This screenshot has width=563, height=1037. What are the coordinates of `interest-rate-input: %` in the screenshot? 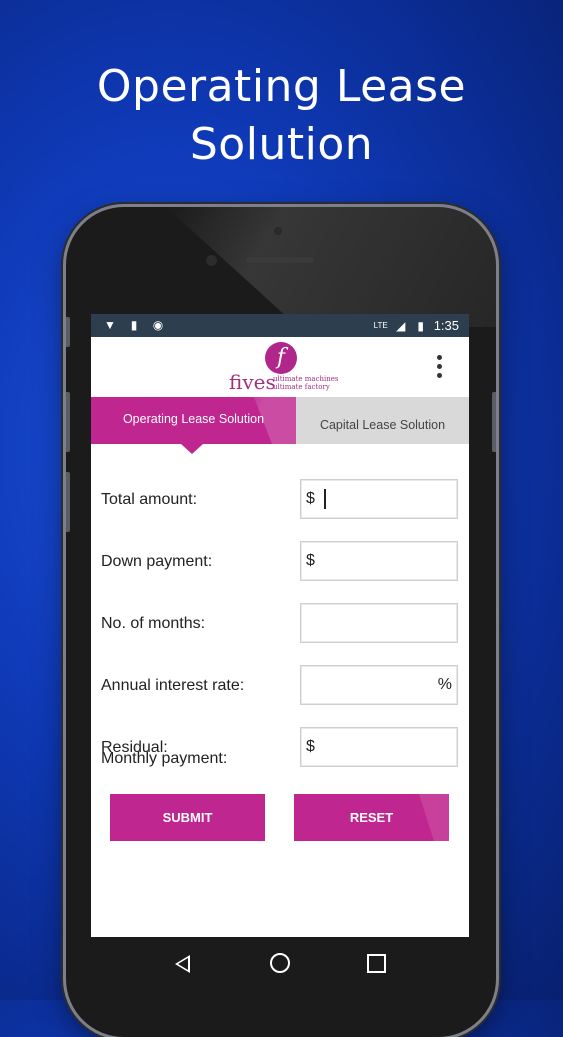 It's located at (379, 685).